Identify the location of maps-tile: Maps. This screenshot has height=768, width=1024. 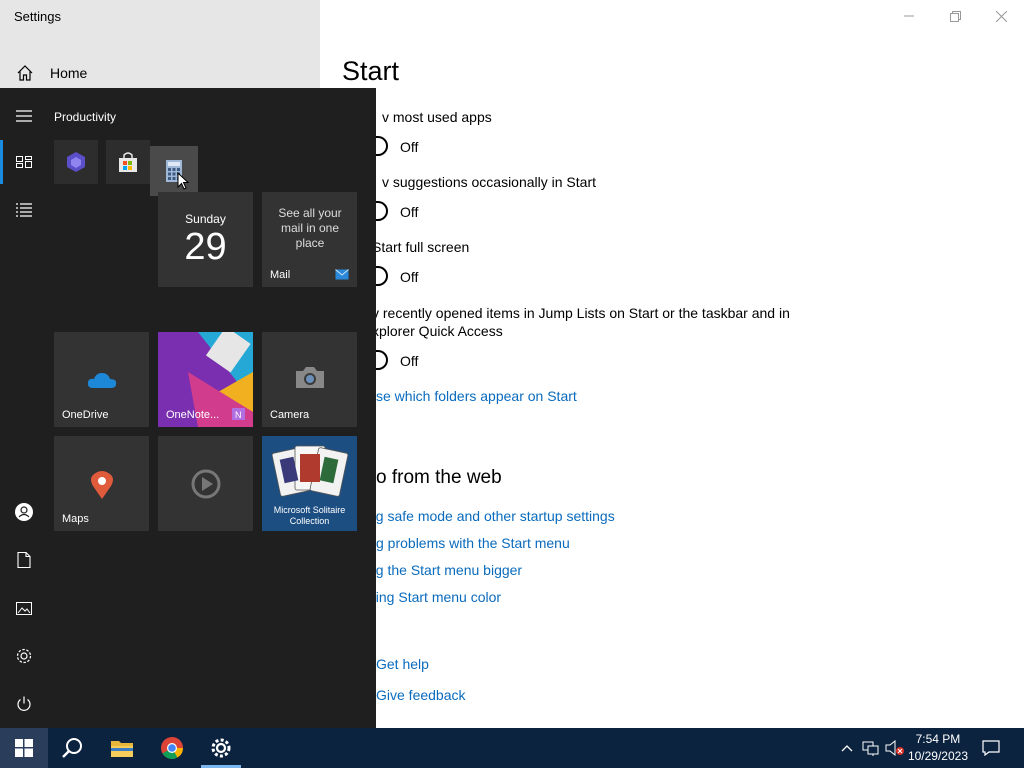
(101, 483).